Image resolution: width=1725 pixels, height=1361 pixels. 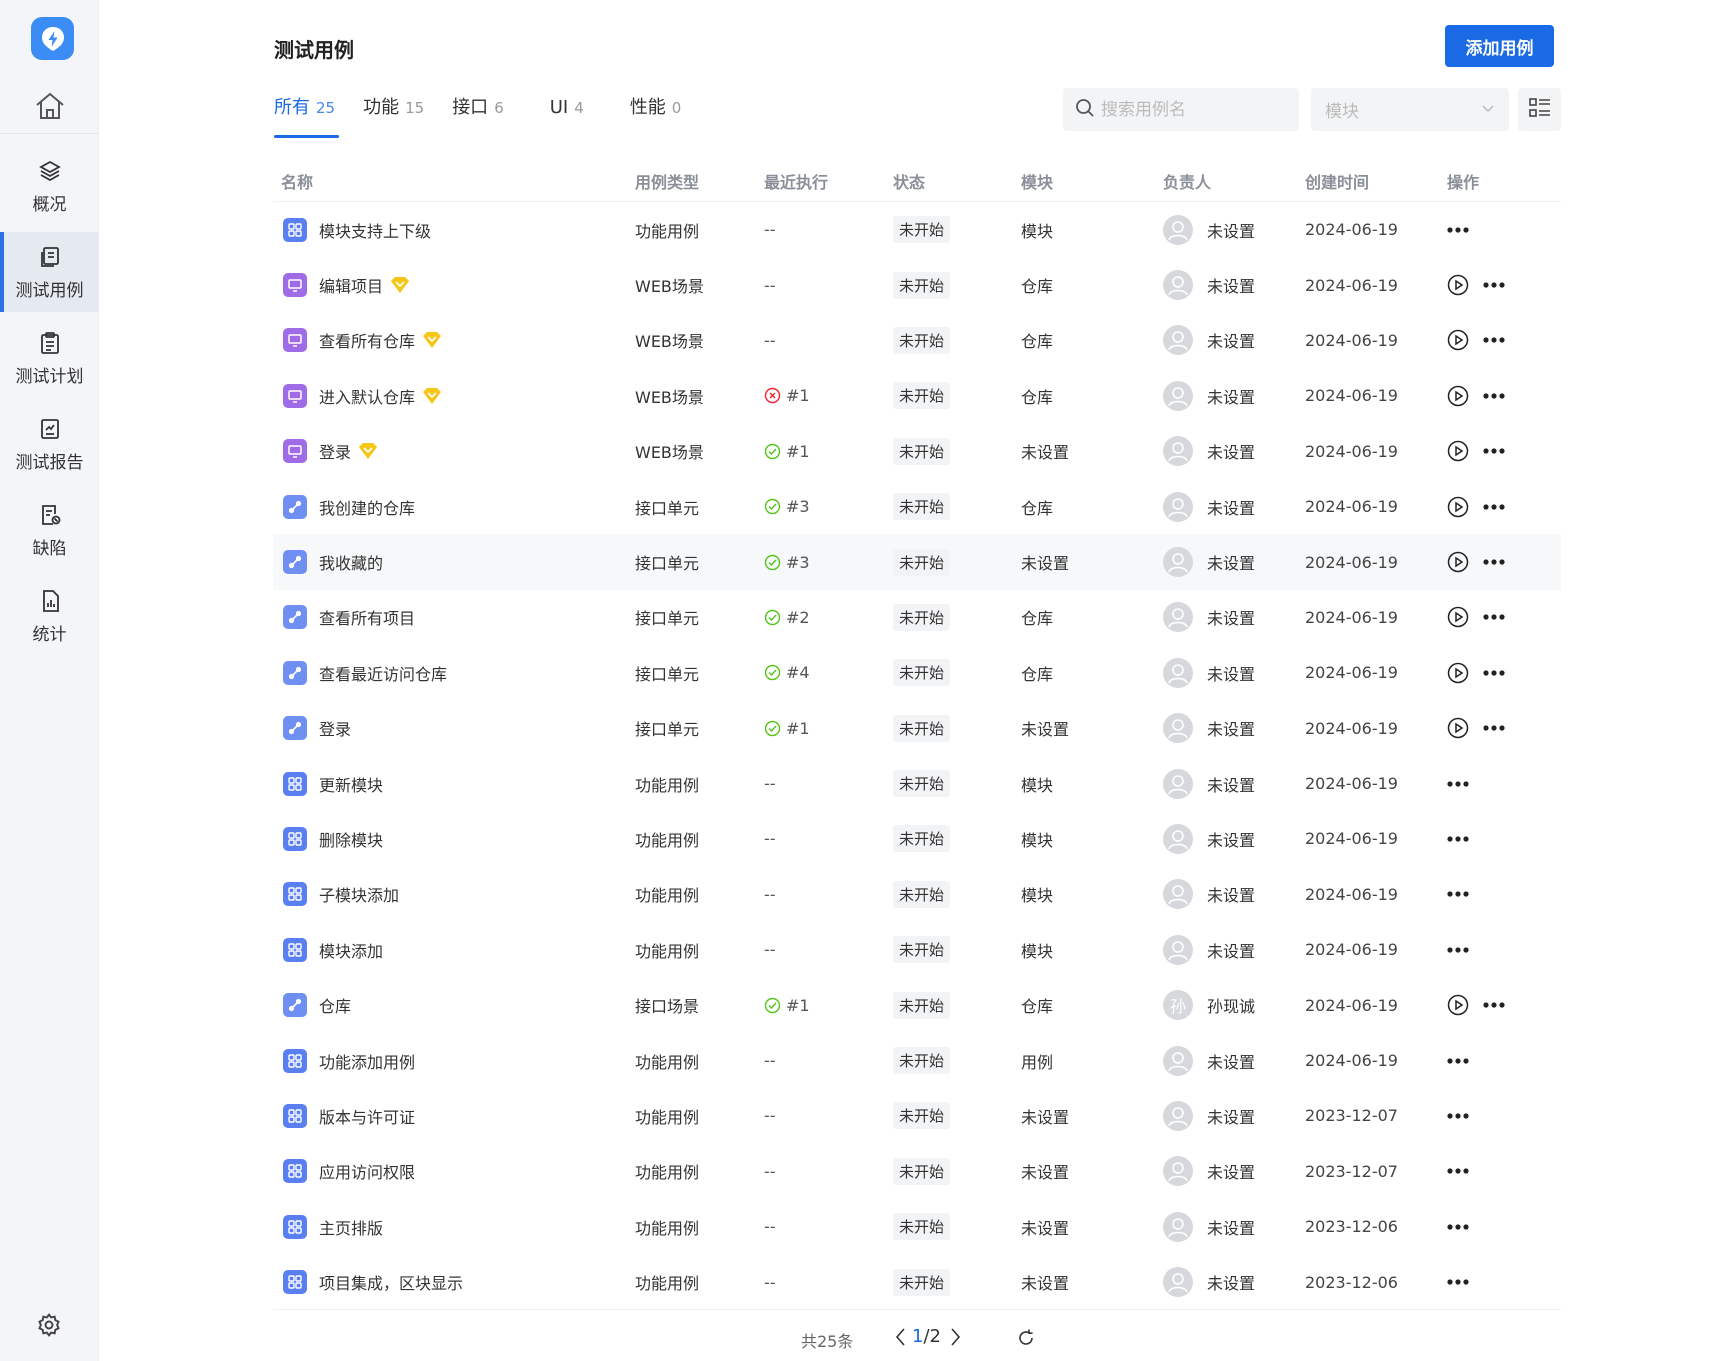 What do you see at coordinates (567, 116) in the screenshot?
I see `tab-ui: UI 4` at bounding box center [567, 116].